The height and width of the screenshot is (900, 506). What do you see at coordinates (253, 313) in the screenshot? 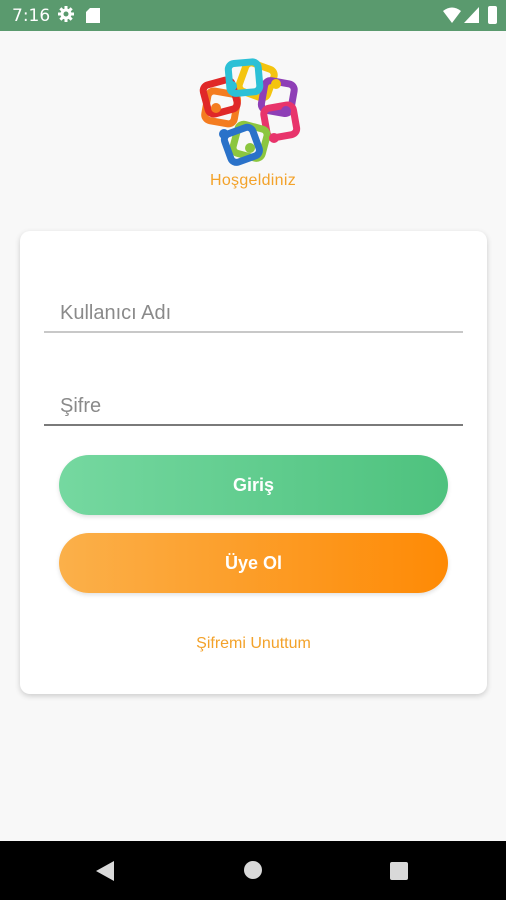
I see `username-input` at bounding box center [253, 313].